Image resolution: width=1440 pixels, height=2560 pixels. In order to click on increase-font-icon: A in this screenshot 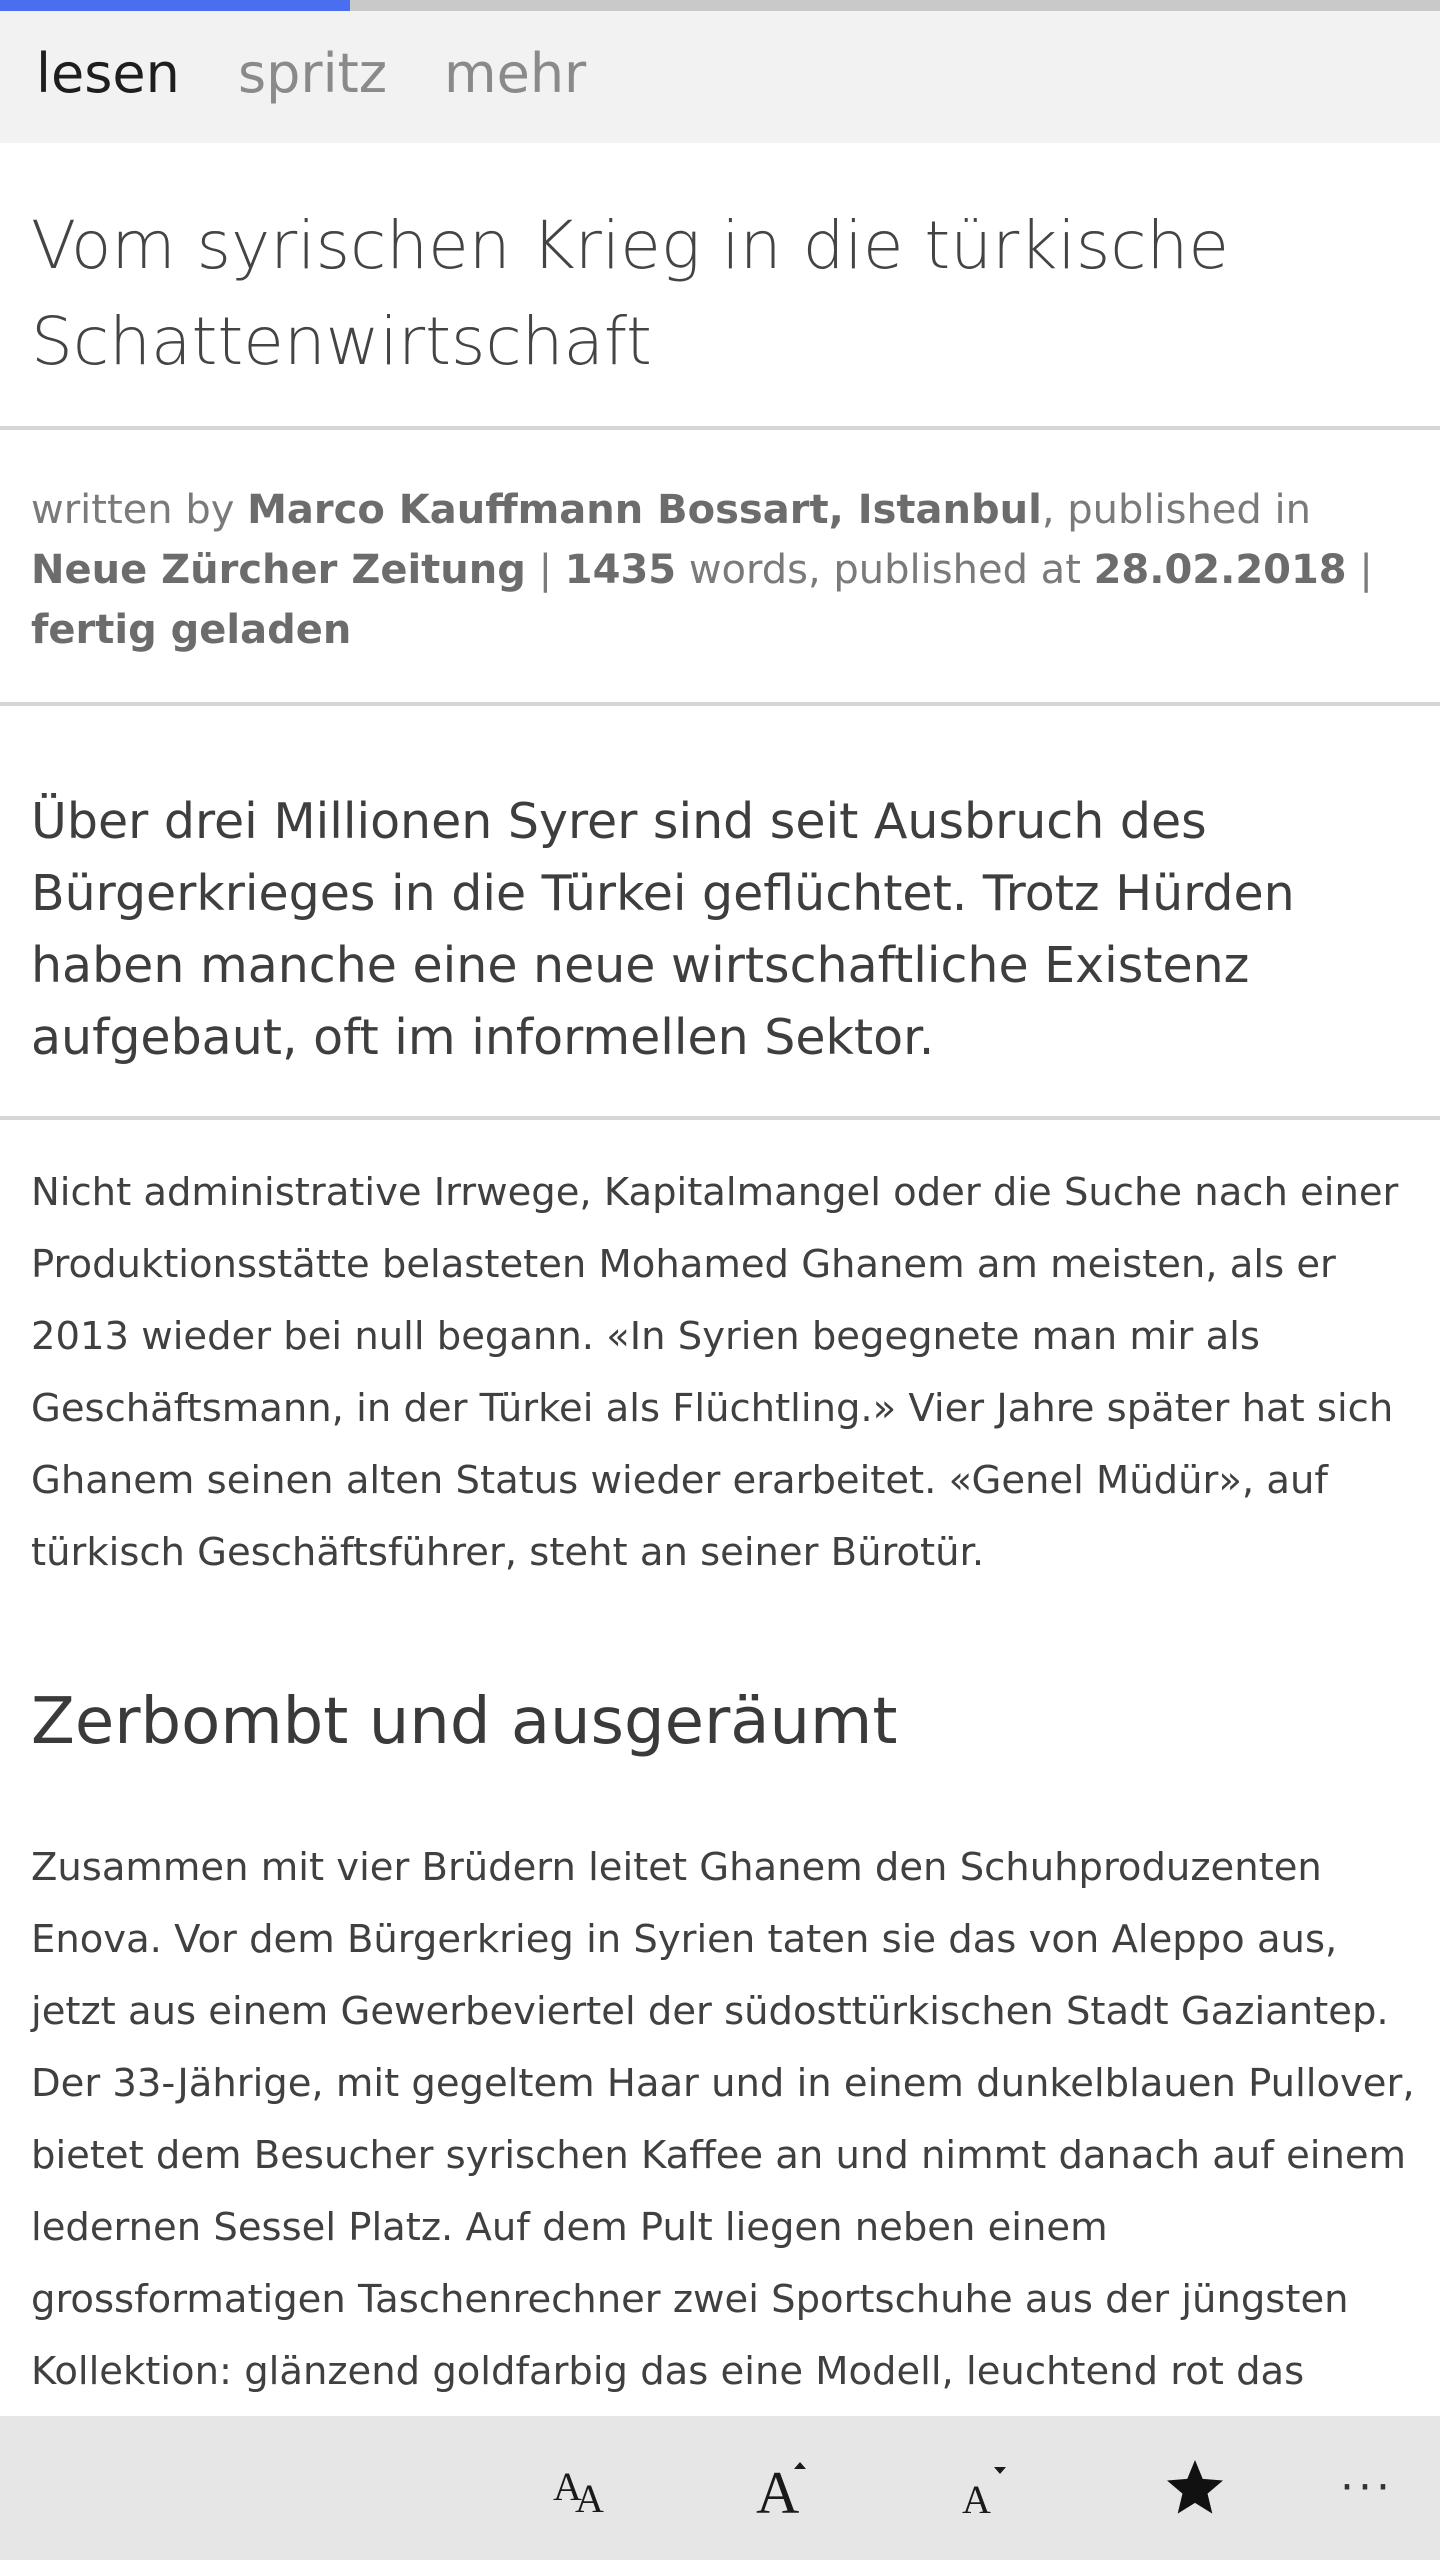, I will do `click(781, 2491)`.